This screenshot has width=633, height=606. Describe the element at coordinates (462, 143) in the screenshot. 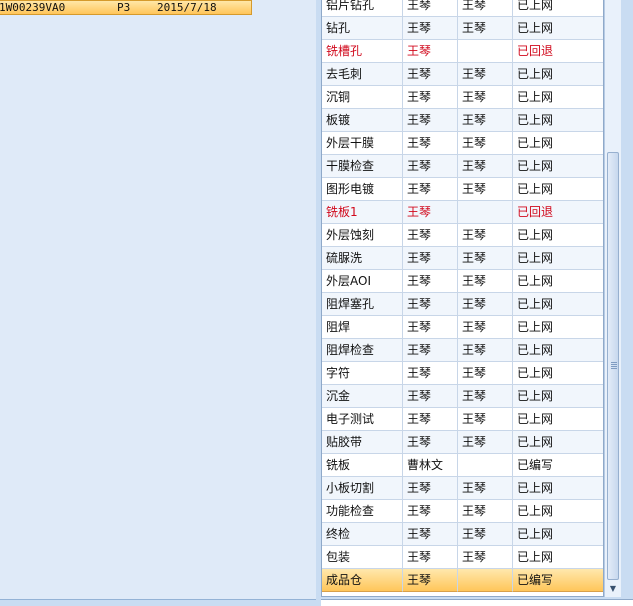

I see `process-row: 外层干膜 王琴 王琴 已上网` at that location.